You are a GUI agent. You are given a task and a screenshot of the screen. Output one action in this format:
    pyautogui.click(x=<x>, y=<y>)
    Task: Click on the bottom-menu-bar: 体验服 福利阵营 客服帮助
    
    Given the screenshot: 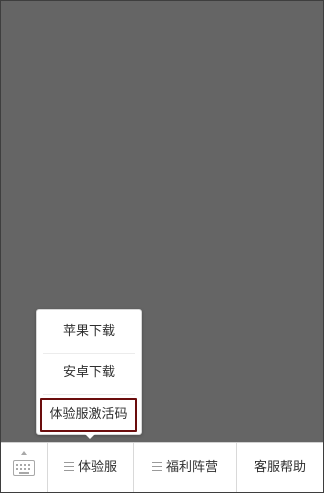 What is the action you would take?
    pyautogui.click(x=162, y=467)
    